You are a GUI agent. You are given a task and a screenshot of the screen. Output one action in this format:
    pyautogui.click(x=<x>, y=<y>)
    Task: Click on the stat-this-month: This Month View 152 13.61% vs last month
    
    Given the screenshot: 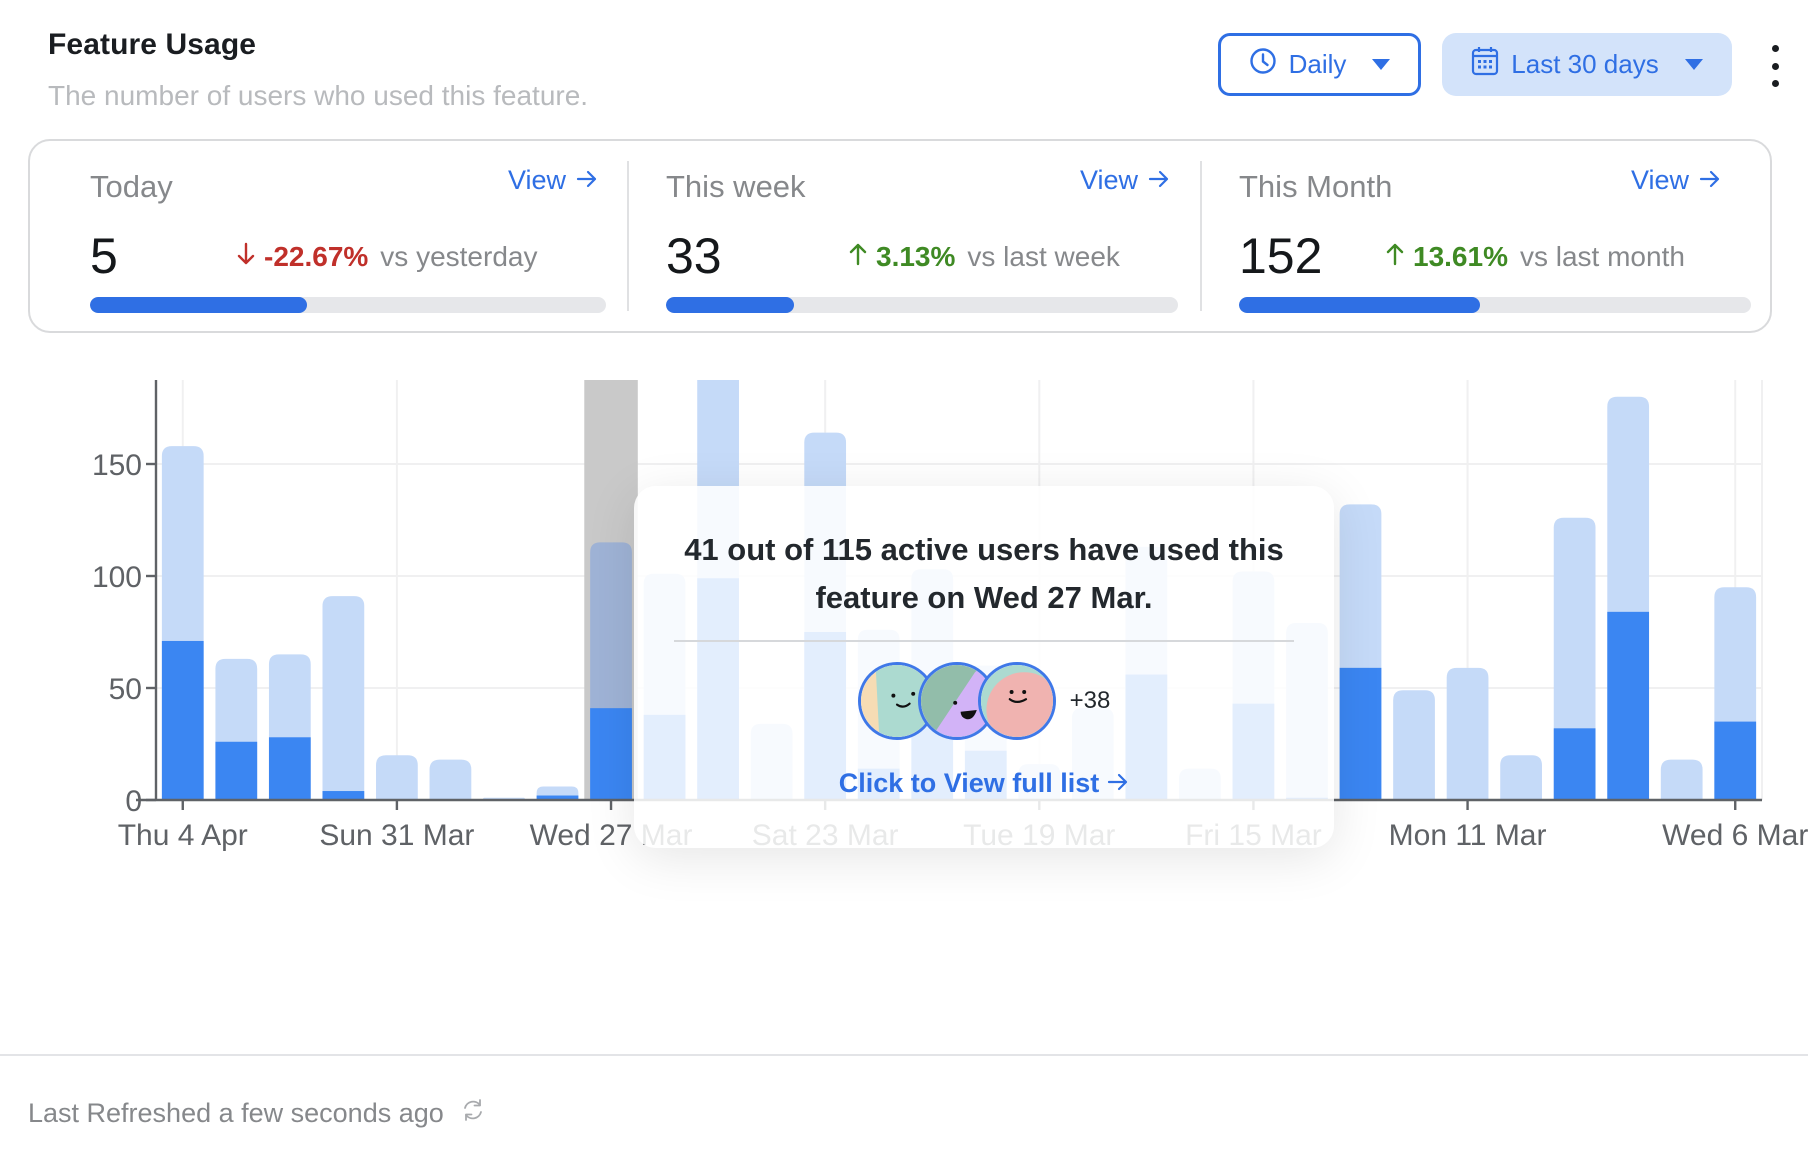 What is the action you would take?
    pyautogui.click(x=1487, y=236)
    